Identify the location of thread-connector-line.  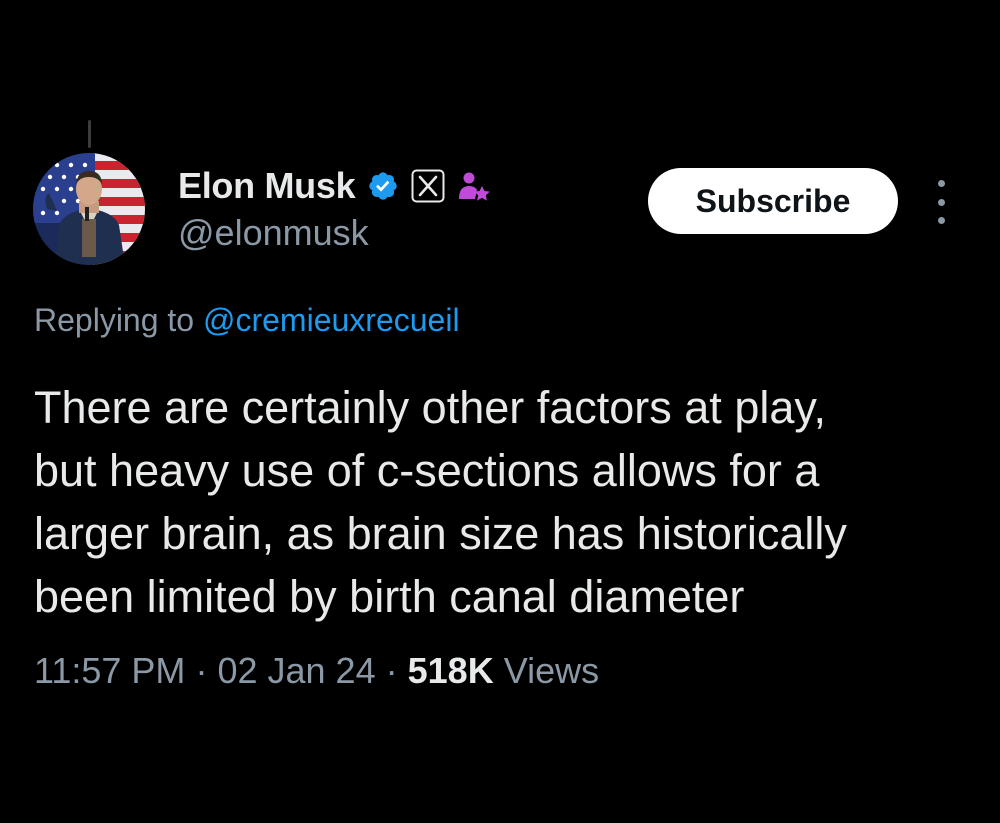
(89, 134).